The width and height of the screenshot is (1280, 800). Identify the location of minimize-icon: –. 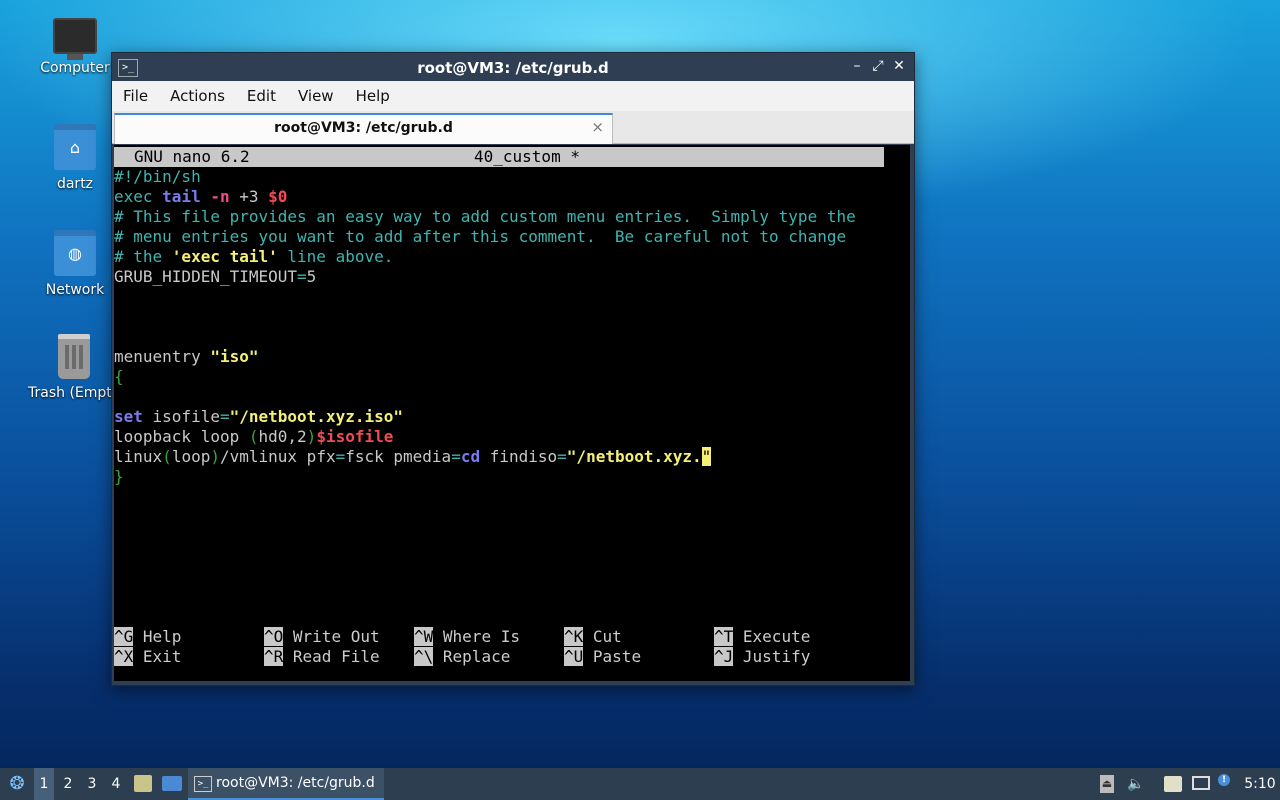
(857, 66).